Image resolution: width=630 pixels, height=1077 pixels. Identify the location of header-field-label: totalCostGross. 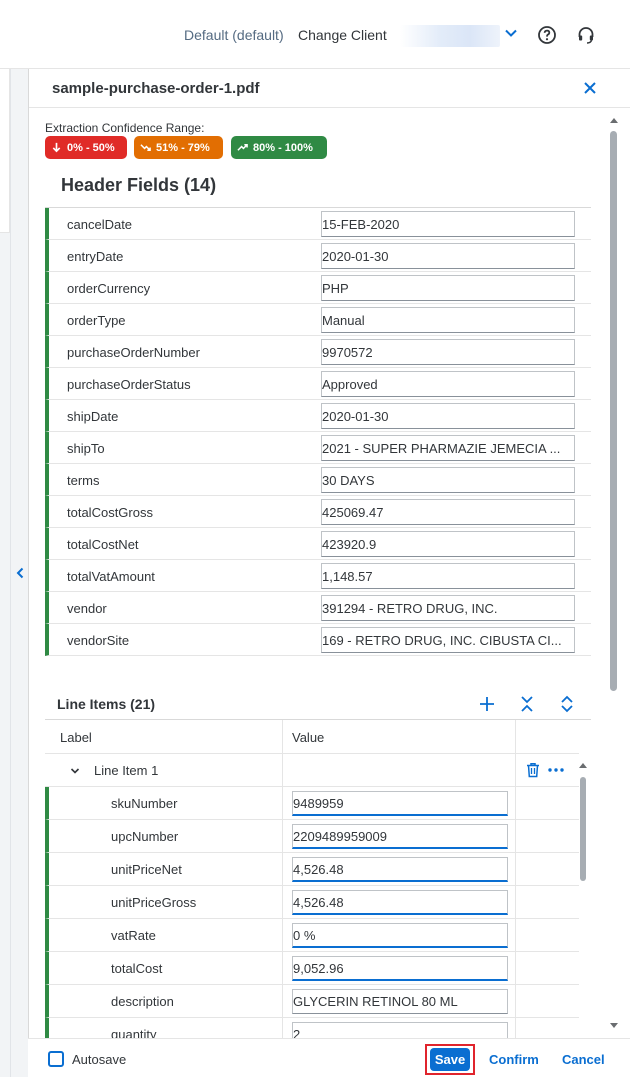
(110, 512).